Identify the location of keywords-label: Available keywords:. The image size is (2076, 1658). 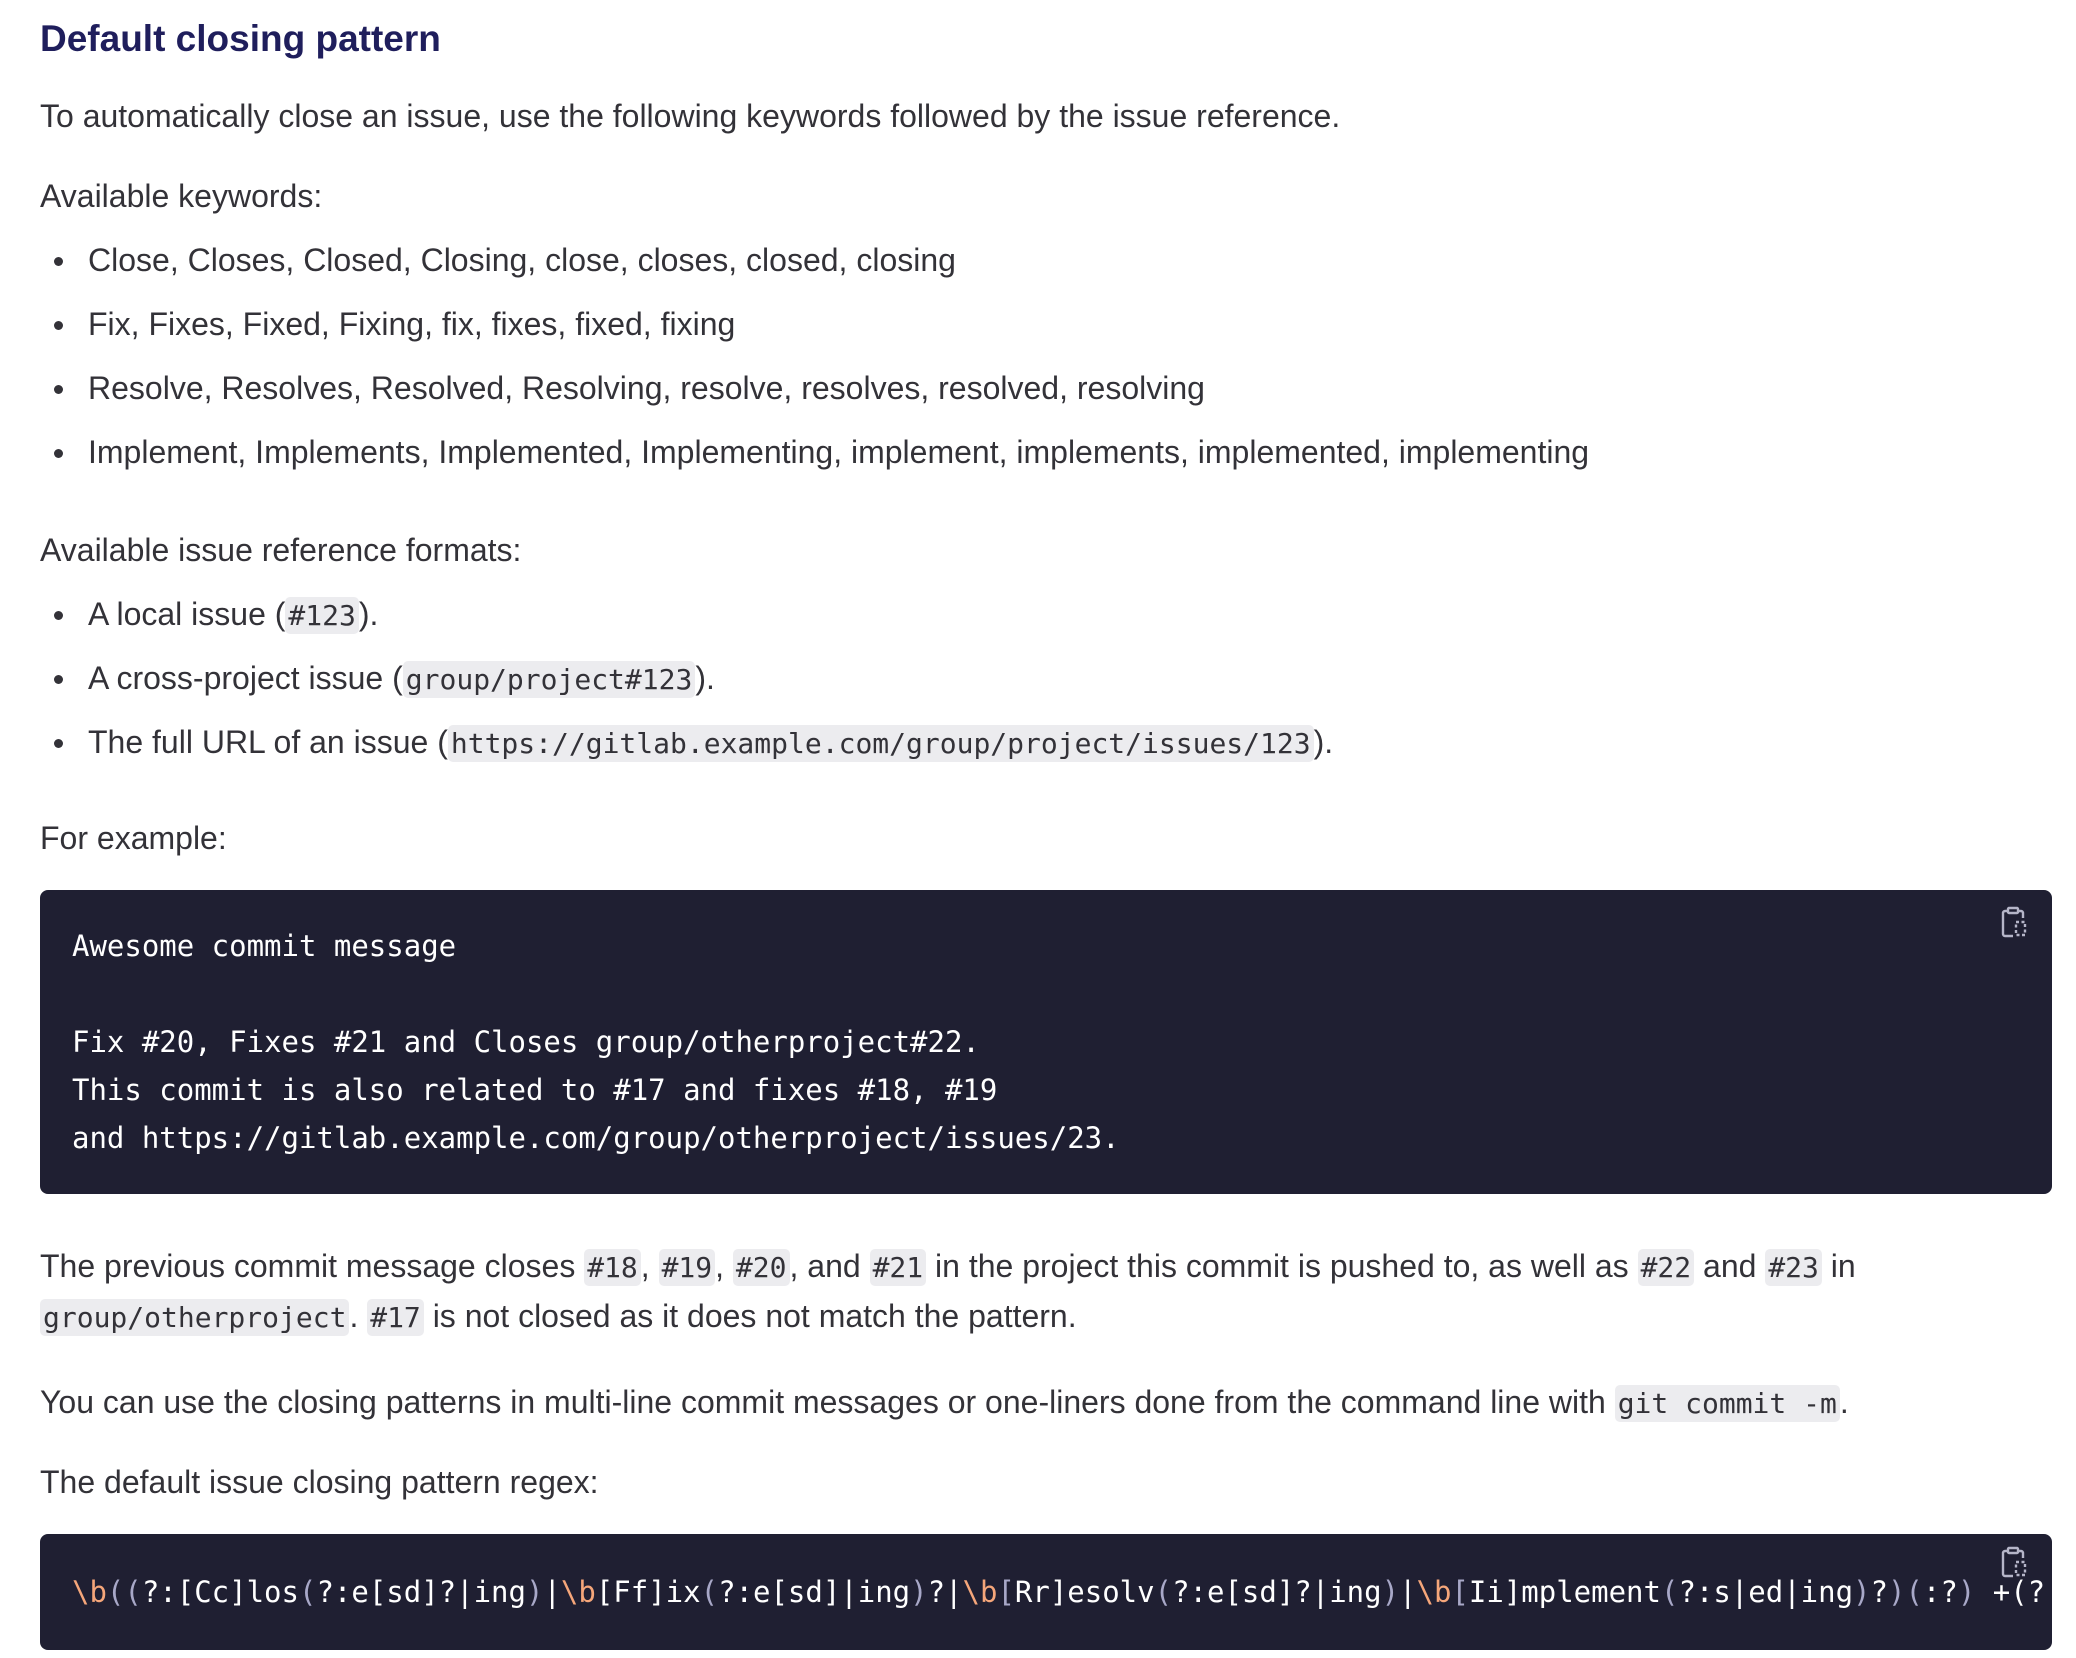
(181, 196).